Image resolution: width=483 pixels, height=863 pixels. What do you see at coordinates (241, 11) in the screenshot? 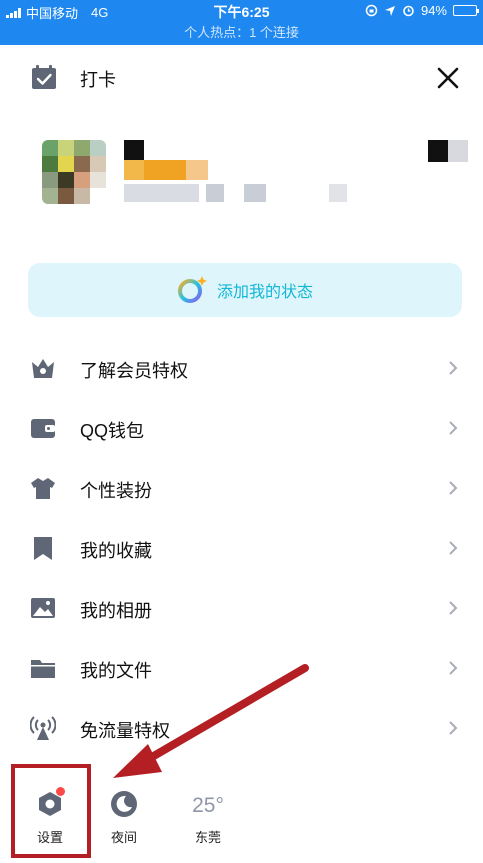
I see `status-row: 中国移动 4G 下午6:25 94%` at bounding box center [241, 11].